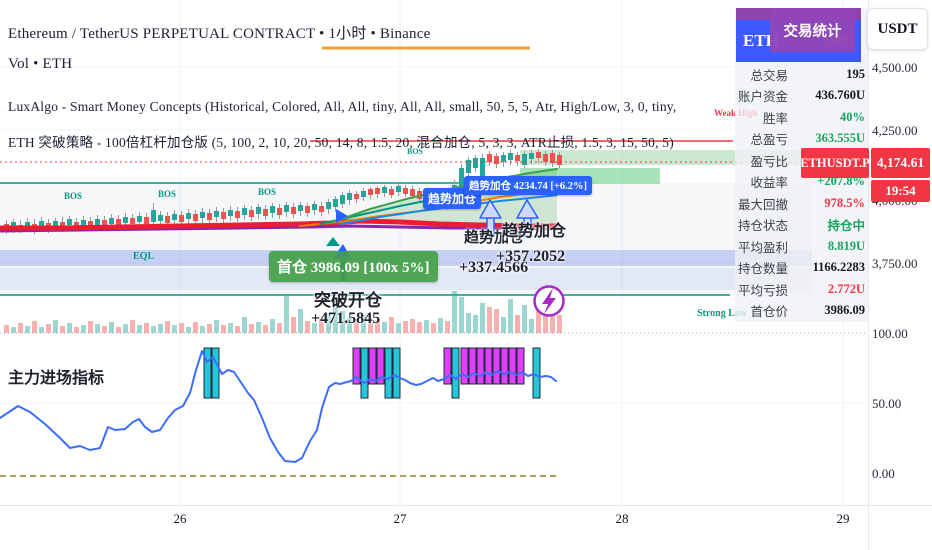  What do you see at coordinates (801, 268) in the screenshot?
I see `stat-row-10: 持仓数量 1166.2283` at bounding box center [801, 268].